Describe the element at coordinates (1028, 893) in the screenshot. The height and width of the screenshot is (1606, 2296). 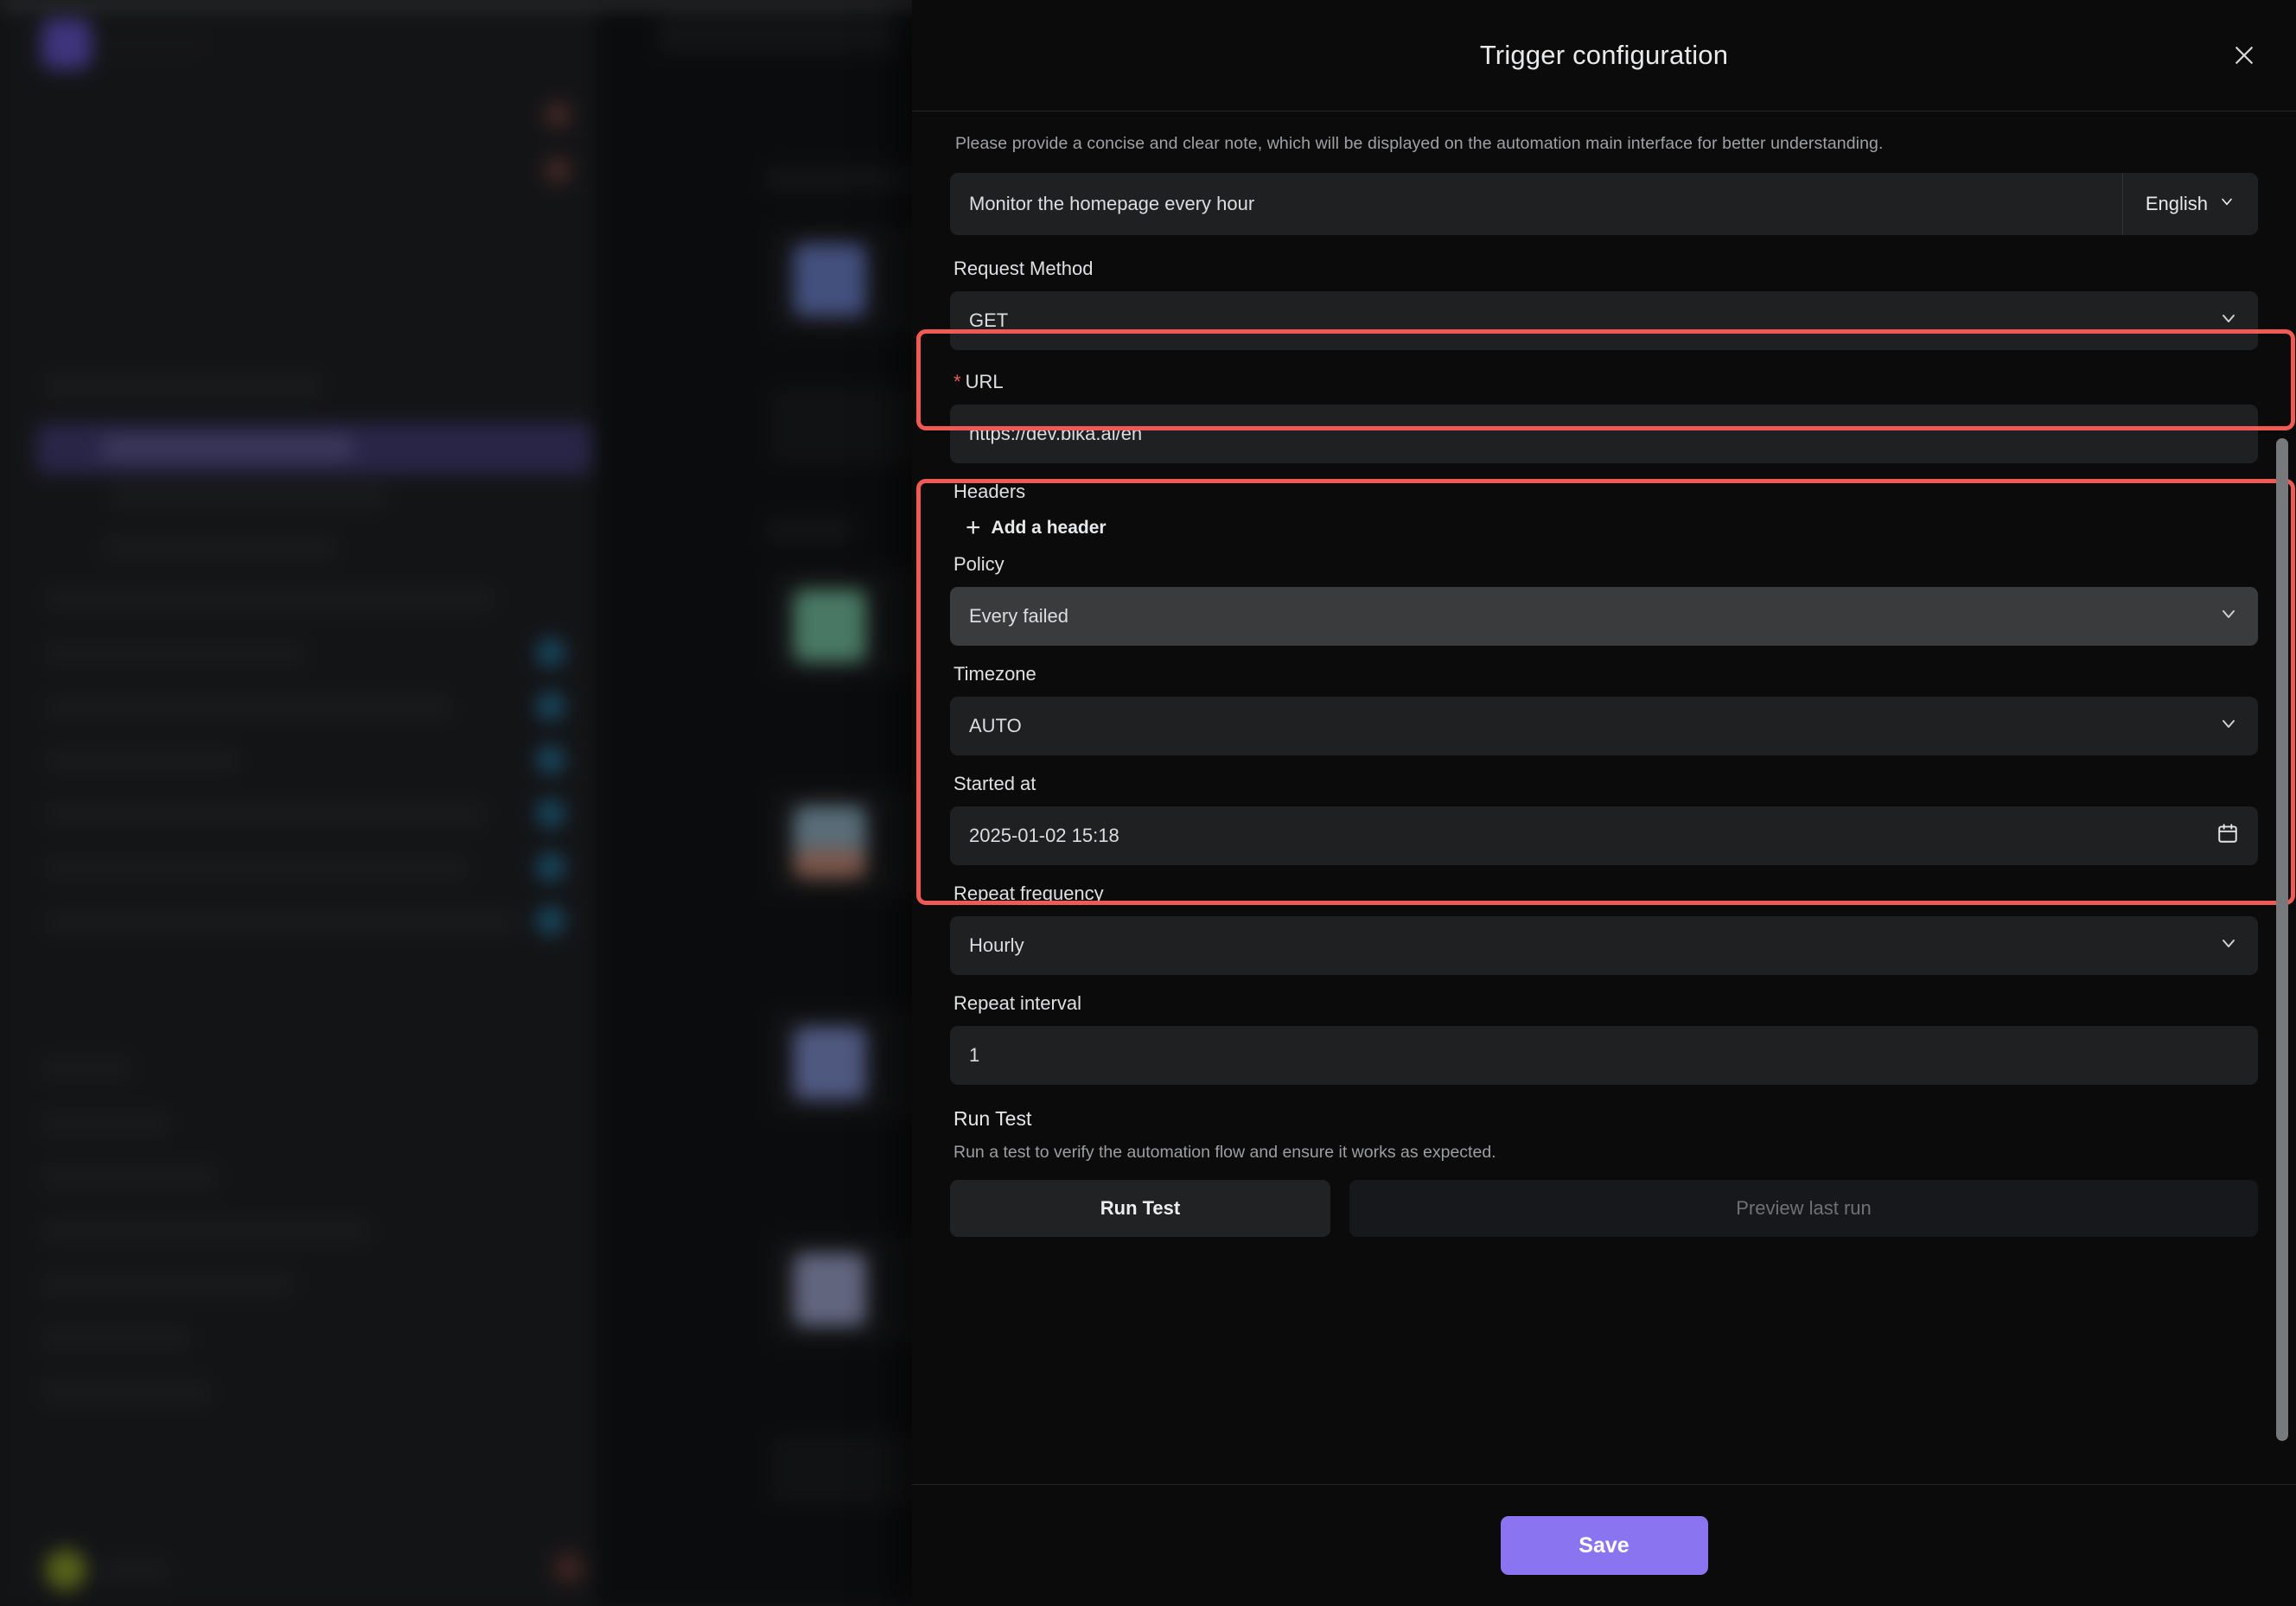
I see `repeat-frequency-label: Repeat frequency` at that location.